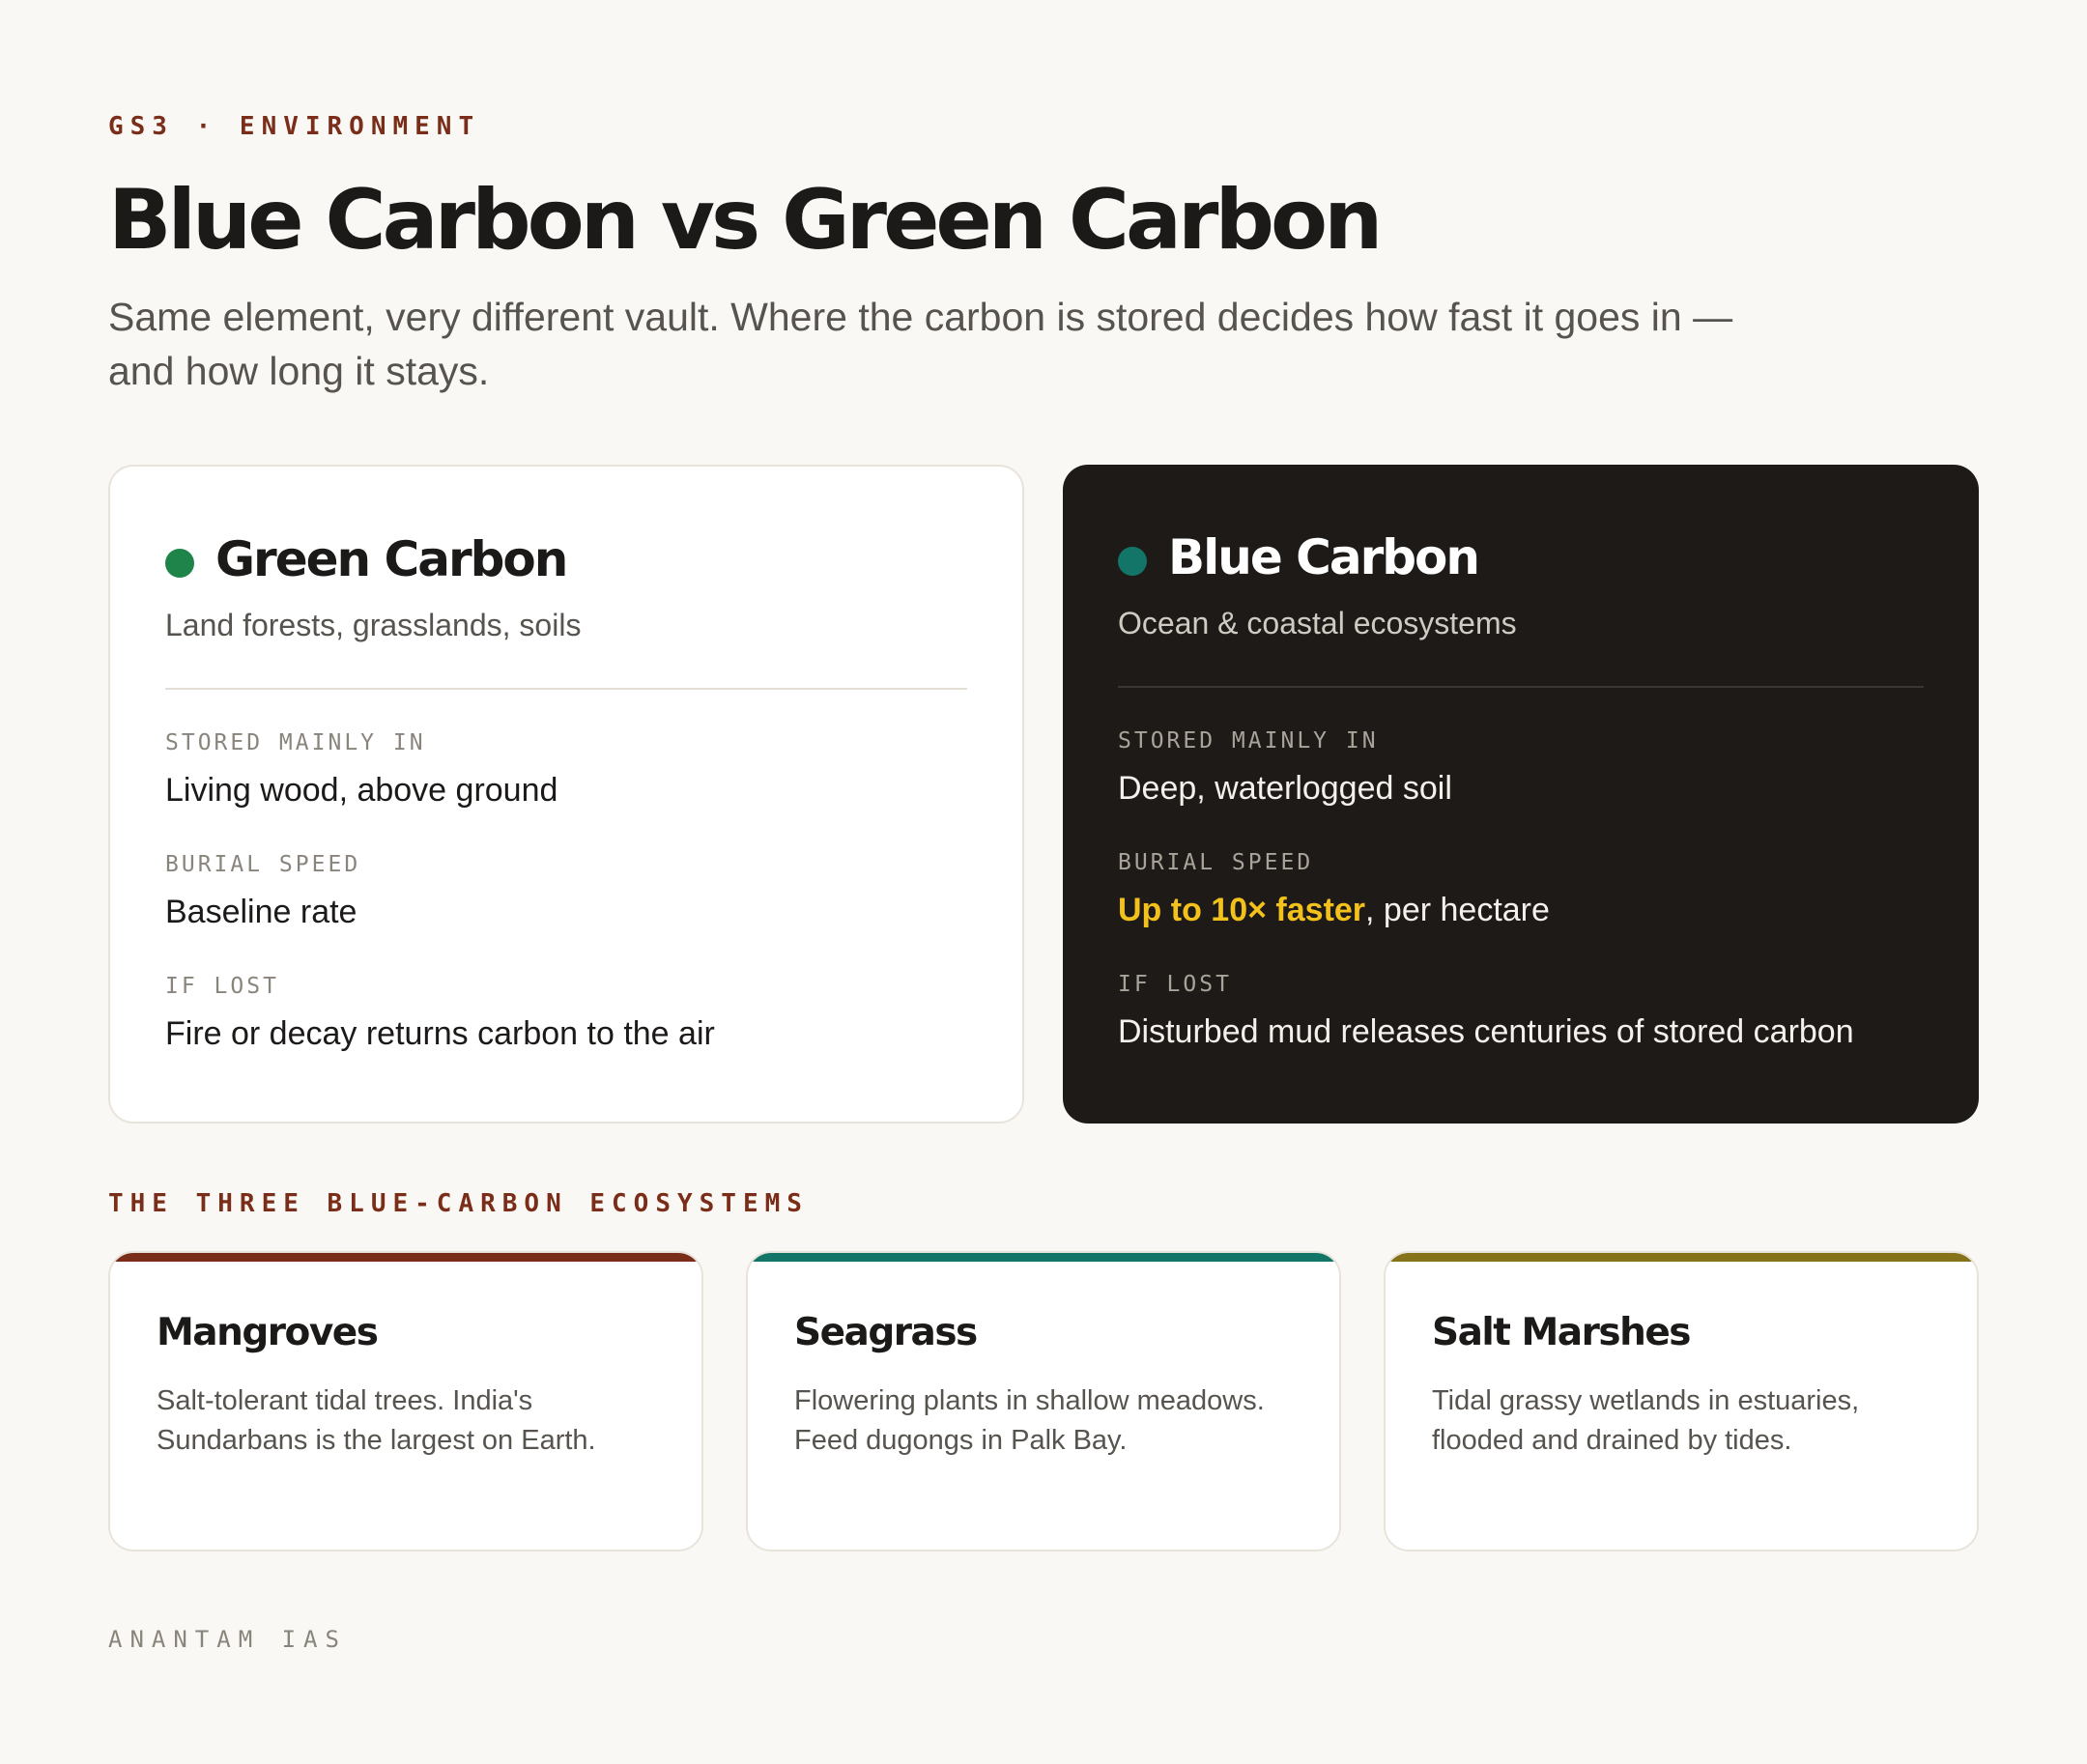  I want to click on teal-dot-icon, so click(1132, 561).